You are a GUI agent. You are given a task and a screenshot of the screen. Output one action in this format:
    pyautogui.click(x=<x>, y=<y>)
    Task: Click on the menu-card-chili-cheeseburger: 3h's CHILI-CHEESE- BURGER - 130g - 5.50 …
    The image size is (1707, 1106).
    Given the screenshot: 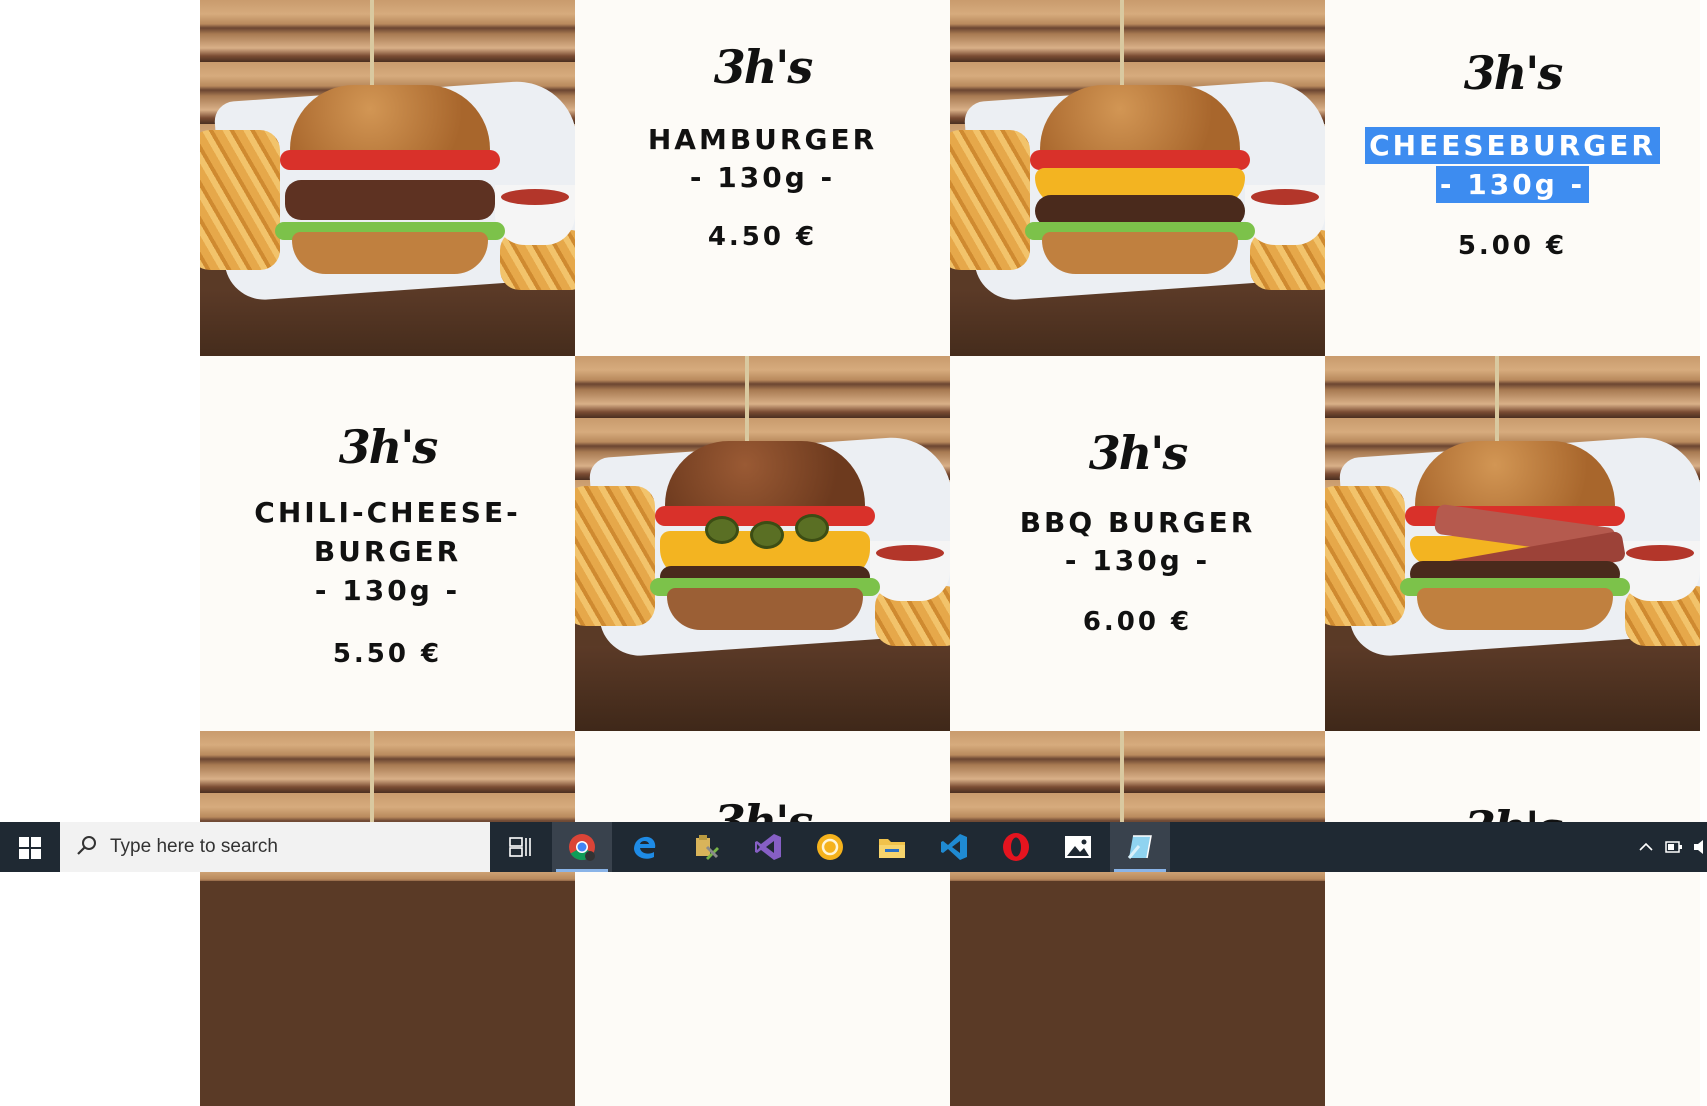 What is the action you would take?
    pyautogui.click(x=387, y=543)
    